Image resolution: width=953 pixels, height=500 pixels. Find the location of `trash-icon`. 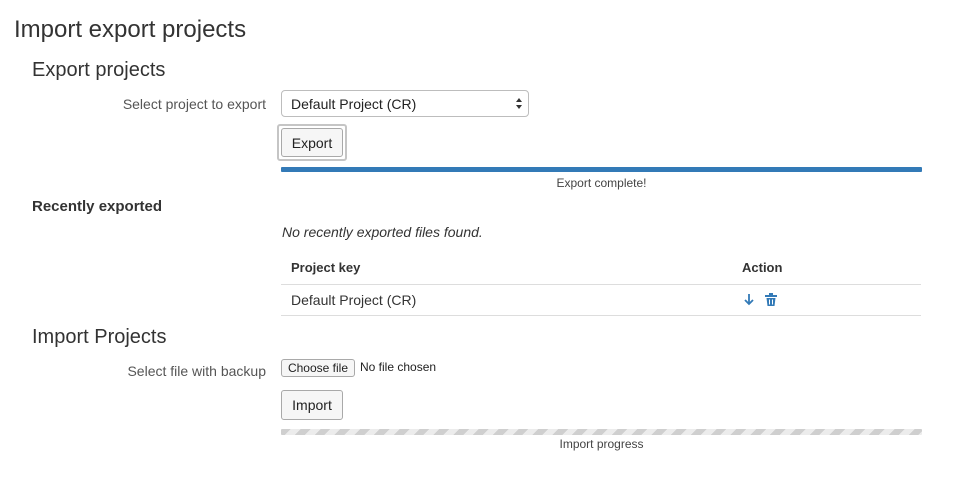

trash-icon is located at coordinates (771, 299).